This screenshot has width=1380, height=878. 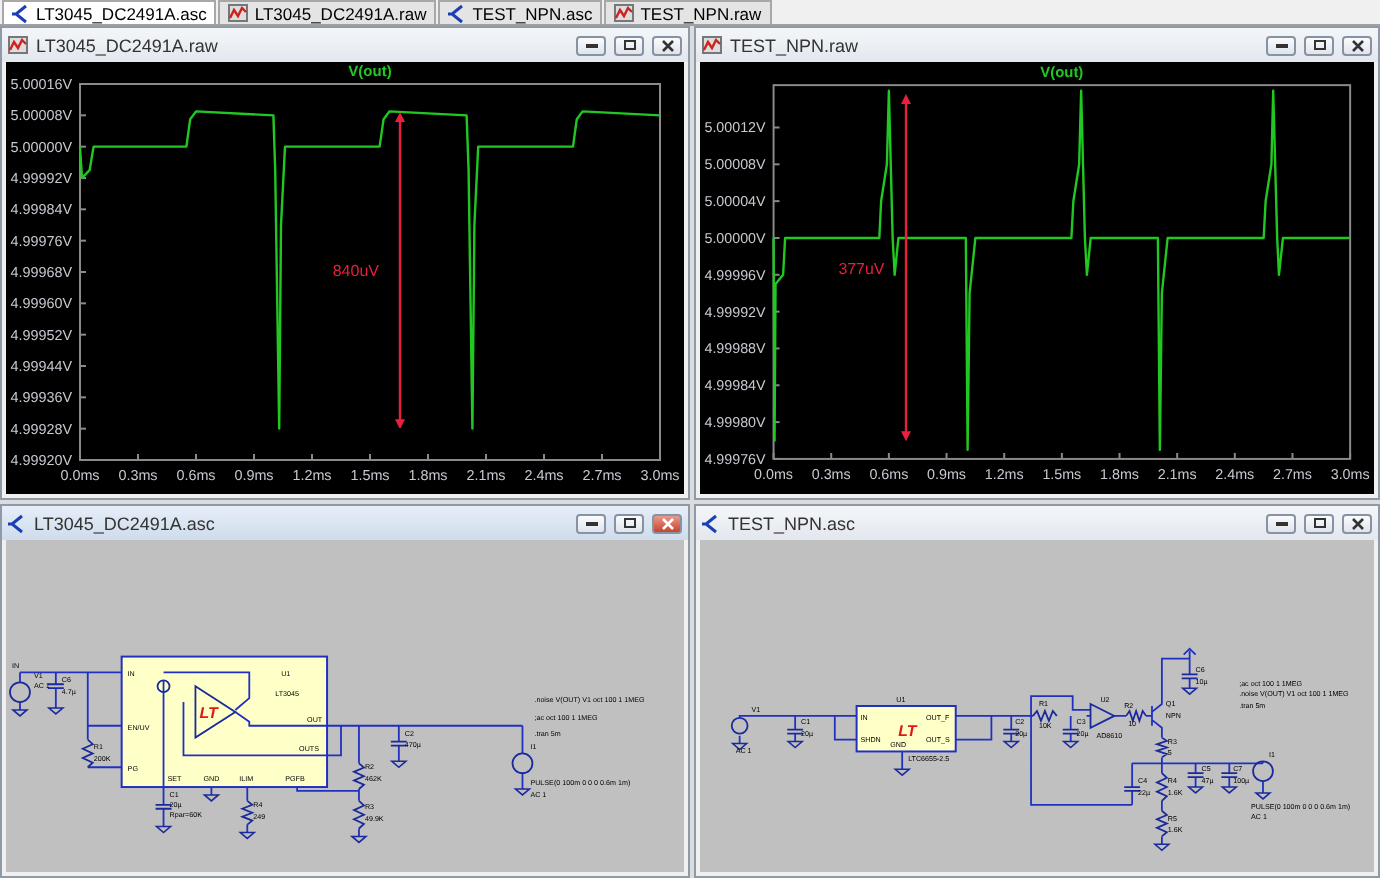 I want to click on measurement-label: 840uV, so click(x=355, y=271).